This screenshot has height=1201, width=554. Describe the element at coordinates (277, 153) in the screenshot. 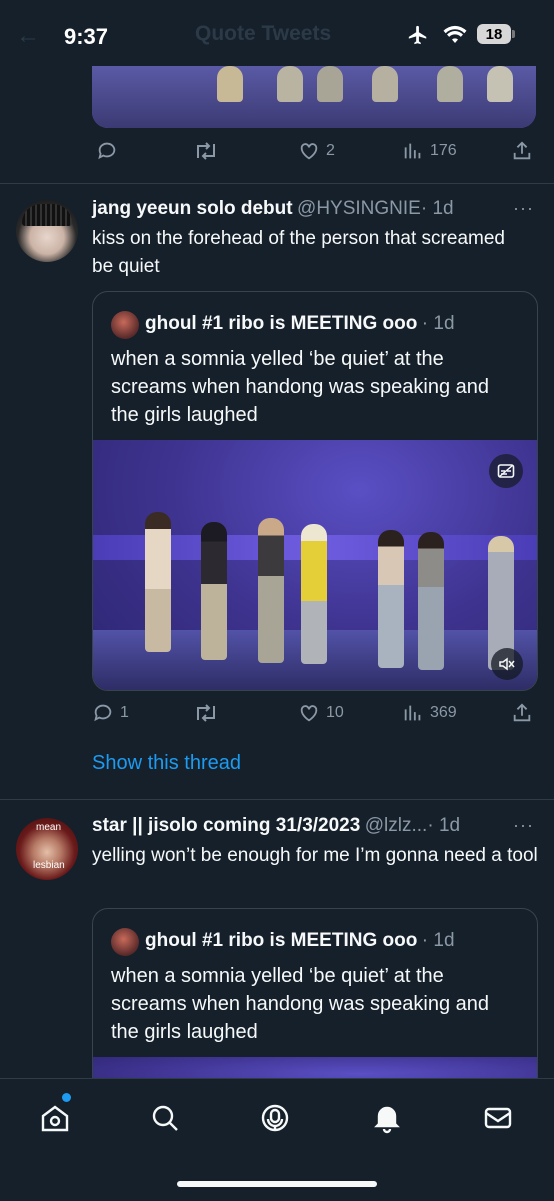

I see `top-tweet-actions: 2 176` at that location.